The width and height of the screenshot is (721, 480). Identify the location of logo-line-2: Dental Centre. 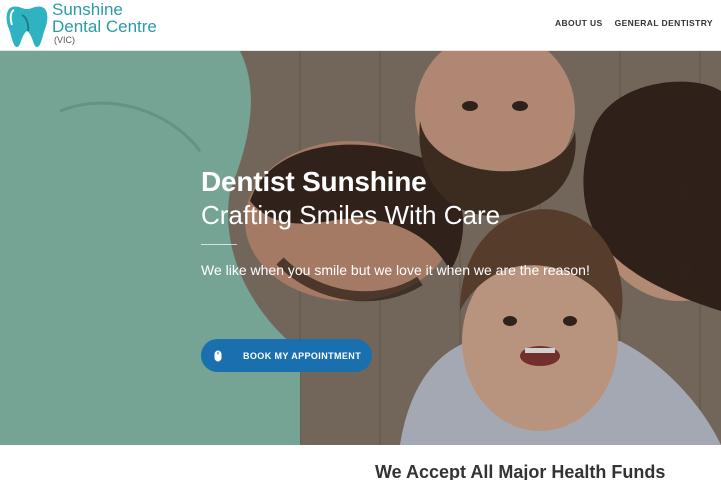
(104, 26).